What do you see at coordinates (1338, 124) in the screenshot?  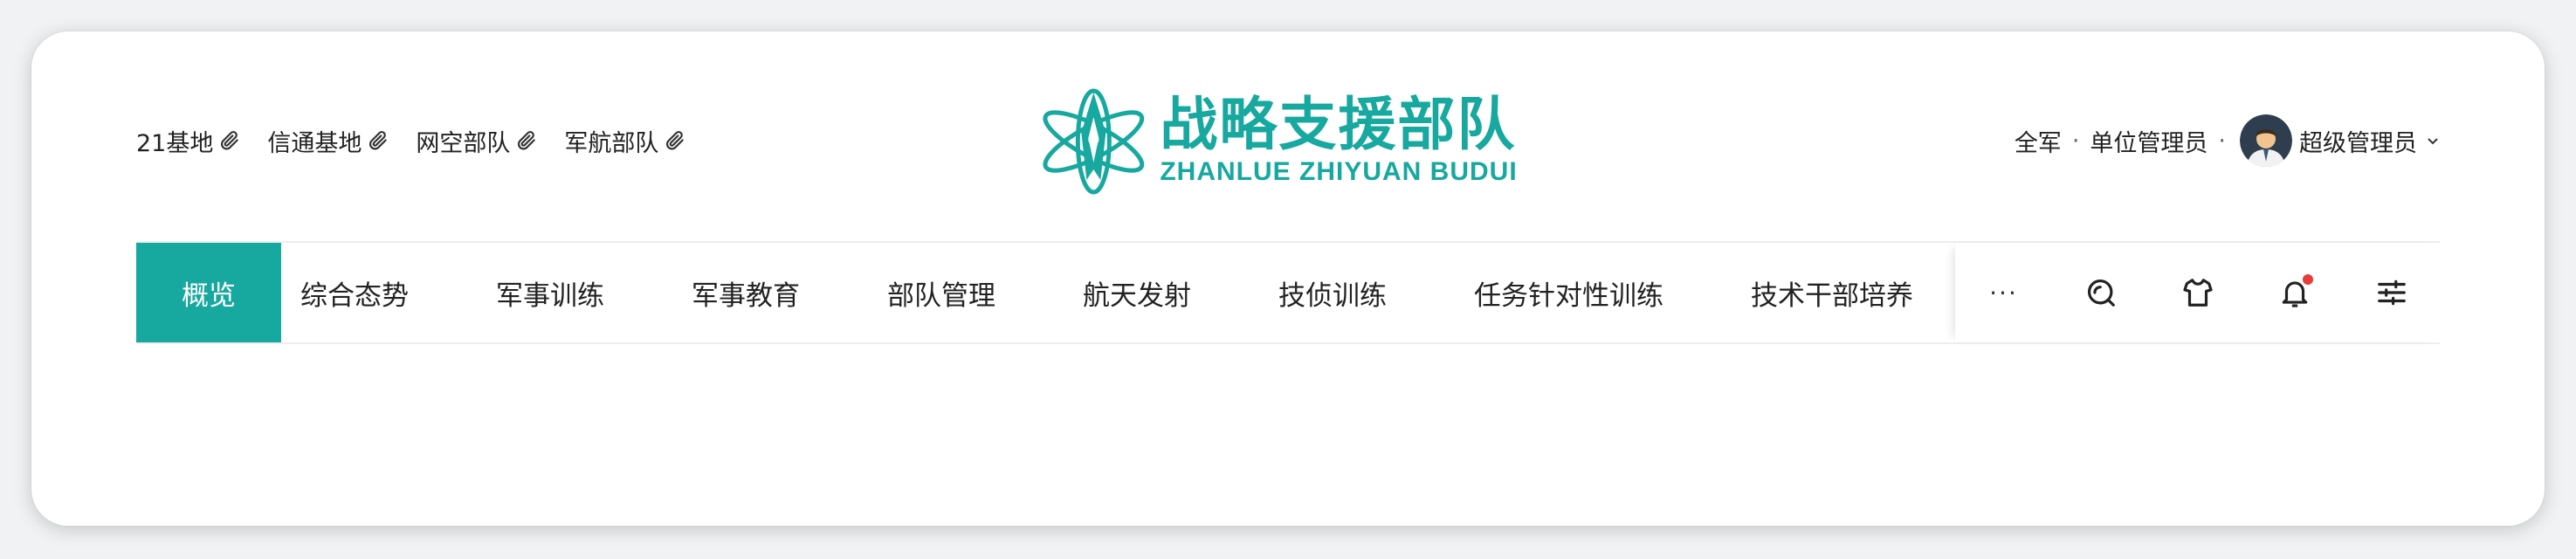 I see `logo-title-cn: 战略支援部队` at bounding box center [1338, 124].